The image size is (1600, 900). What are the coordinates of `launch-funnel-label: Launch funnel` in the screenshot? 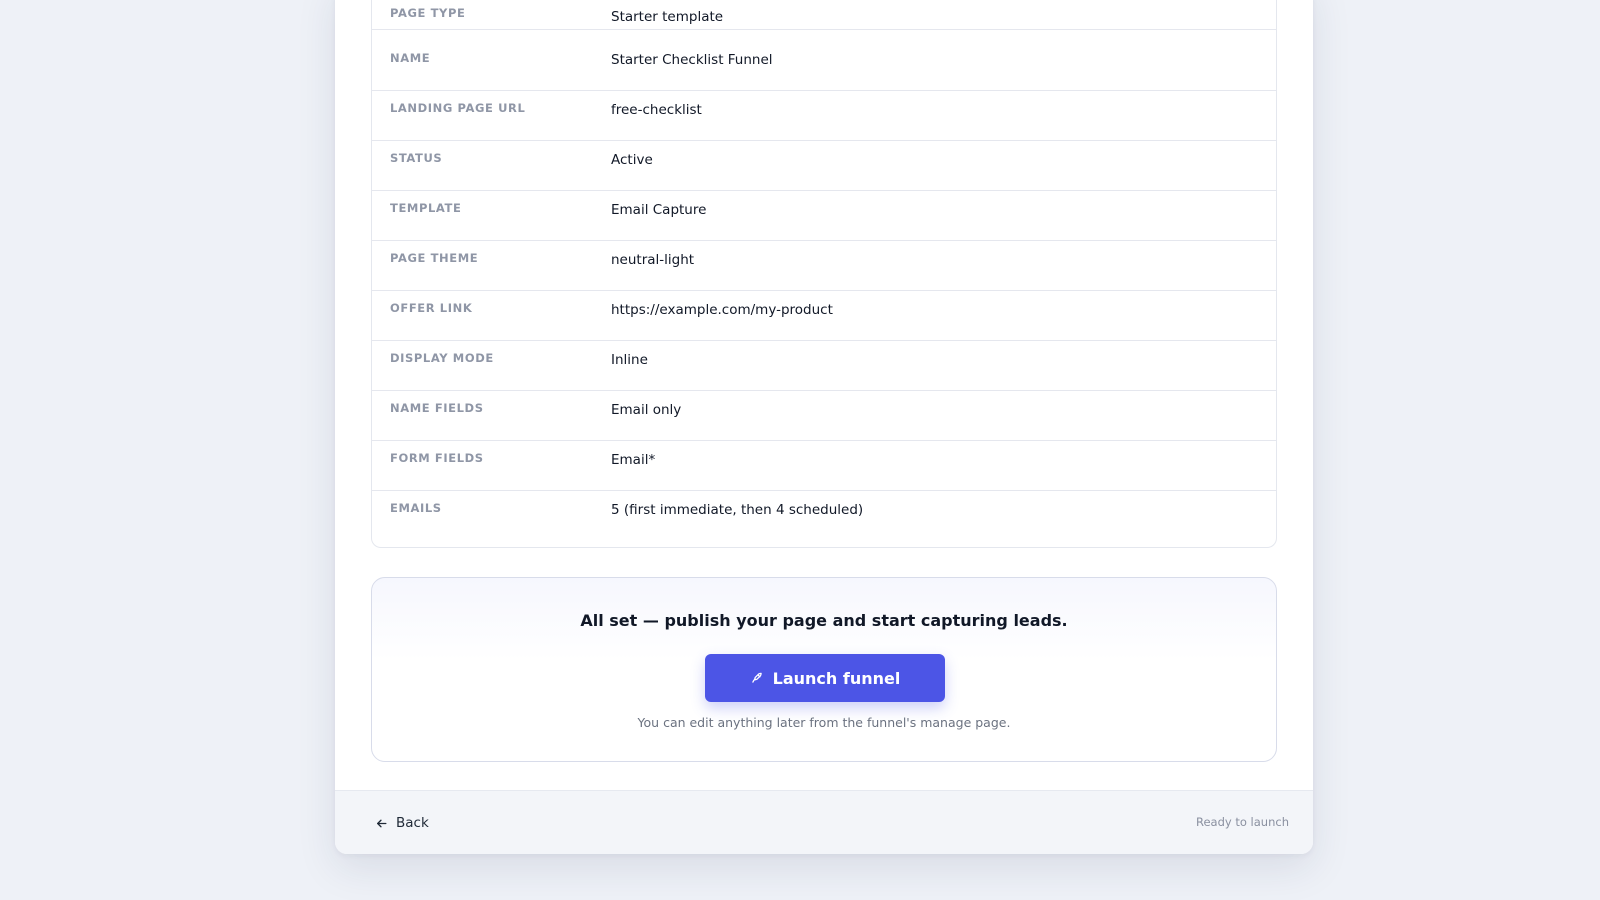 It's located at (836, 678).